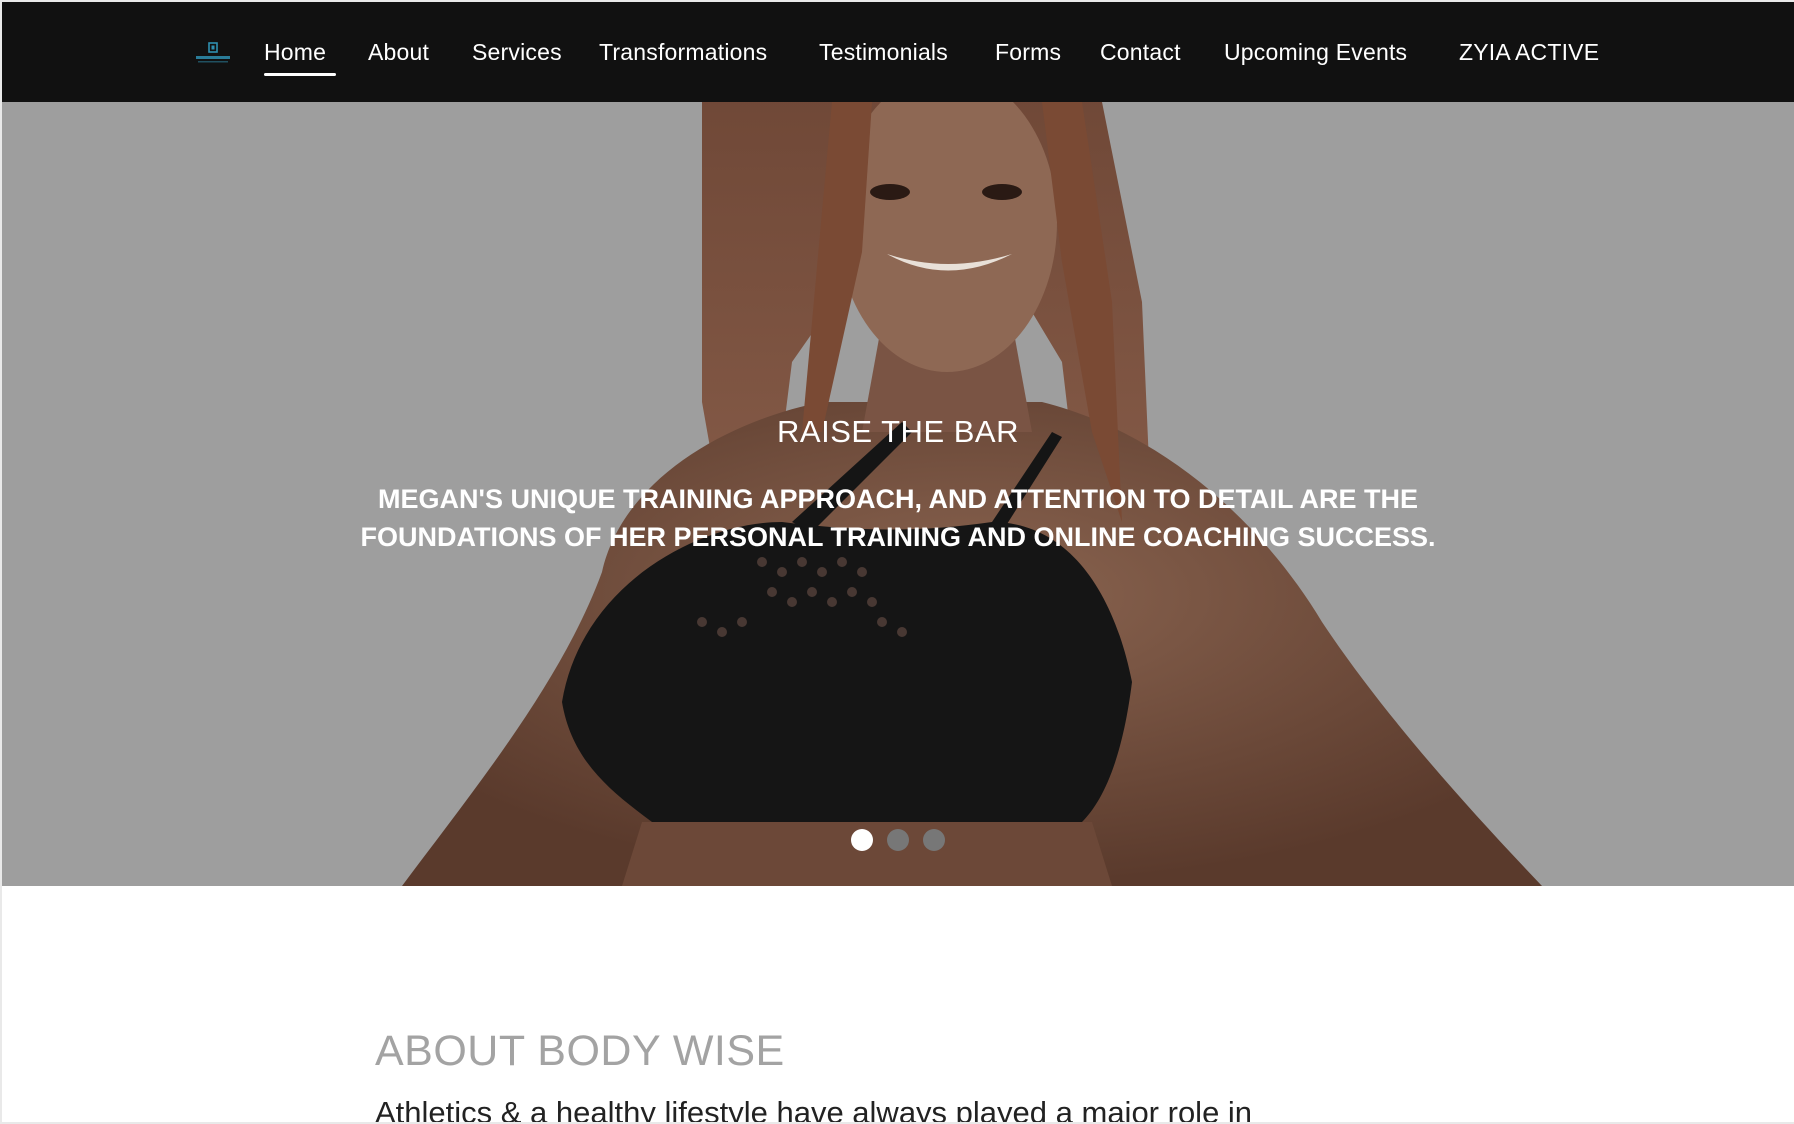 This screenshot has width=1794, height=1124. Describe the element at coordinates (213, 53) in the screenshot. I see `body-wise-logo` at that location.